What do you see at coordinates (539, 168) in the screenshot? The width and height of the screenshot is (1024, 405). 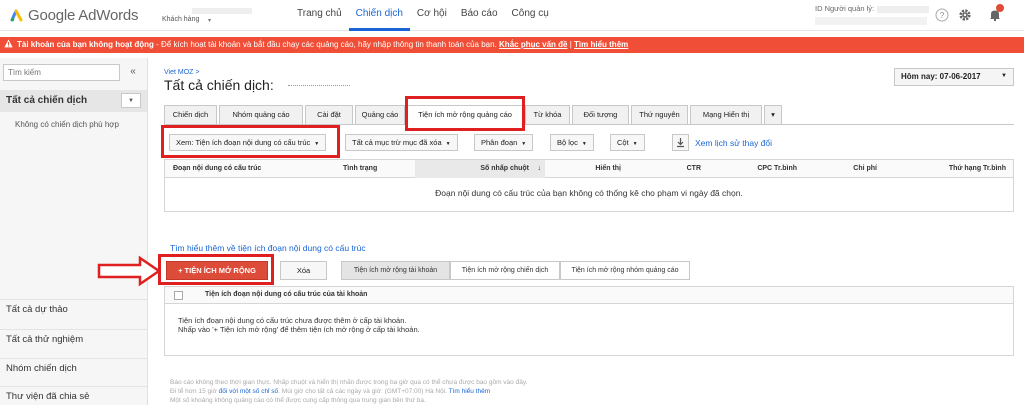 I see `sort-down-icon: ↓` at bounding box center [539, 168].